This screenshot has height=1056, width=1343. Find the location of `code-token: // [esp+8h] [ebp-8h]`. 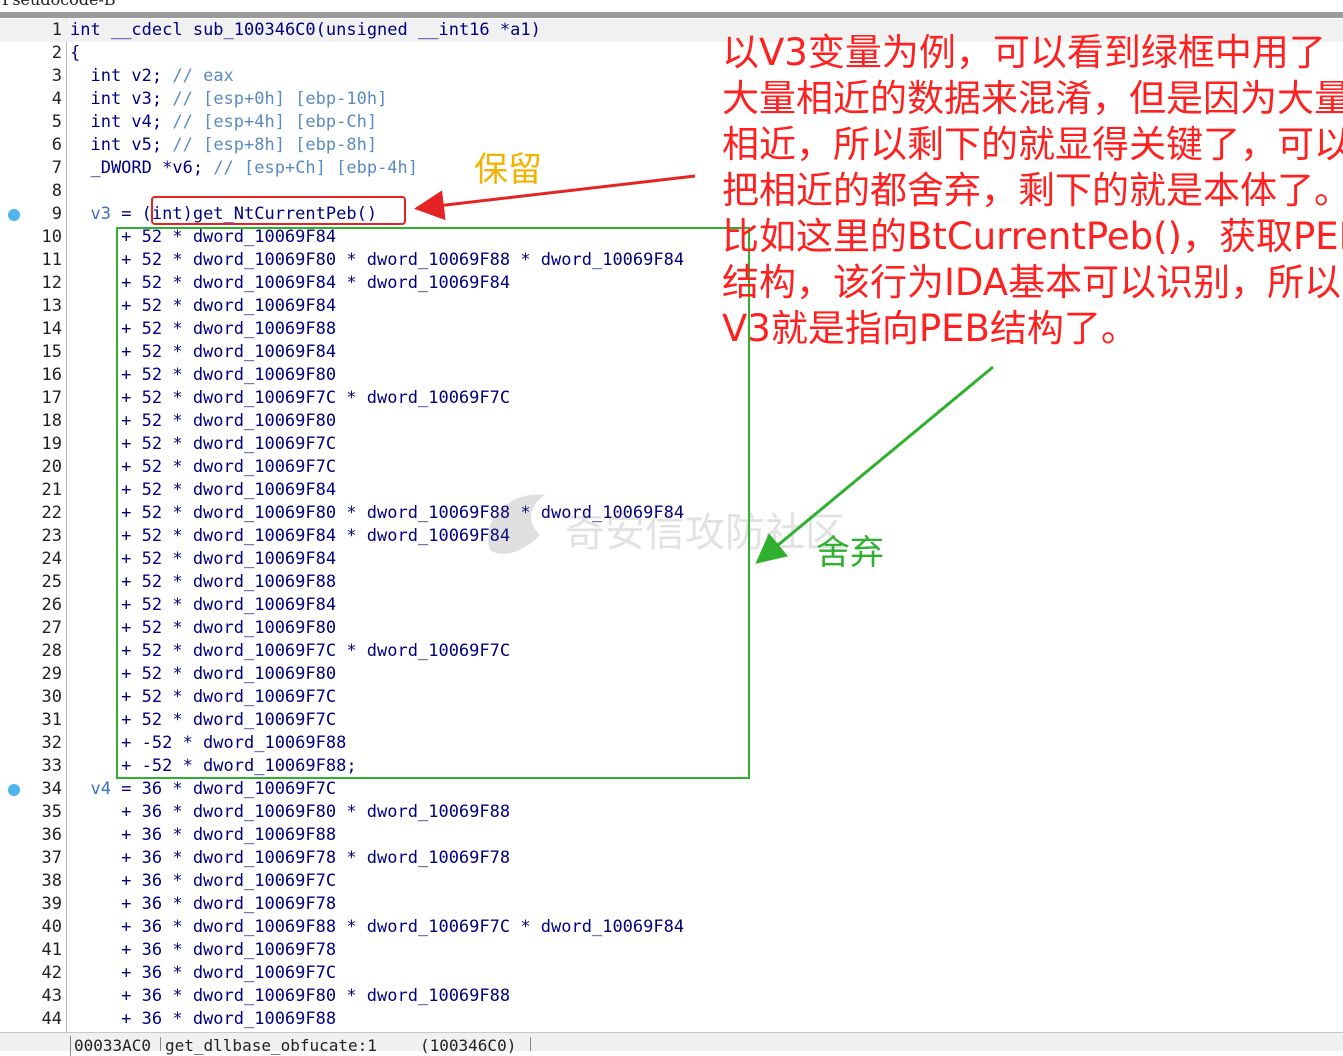

code-token: // [esp+8h] [ebp-8h] is located at coordinates (275, 145).